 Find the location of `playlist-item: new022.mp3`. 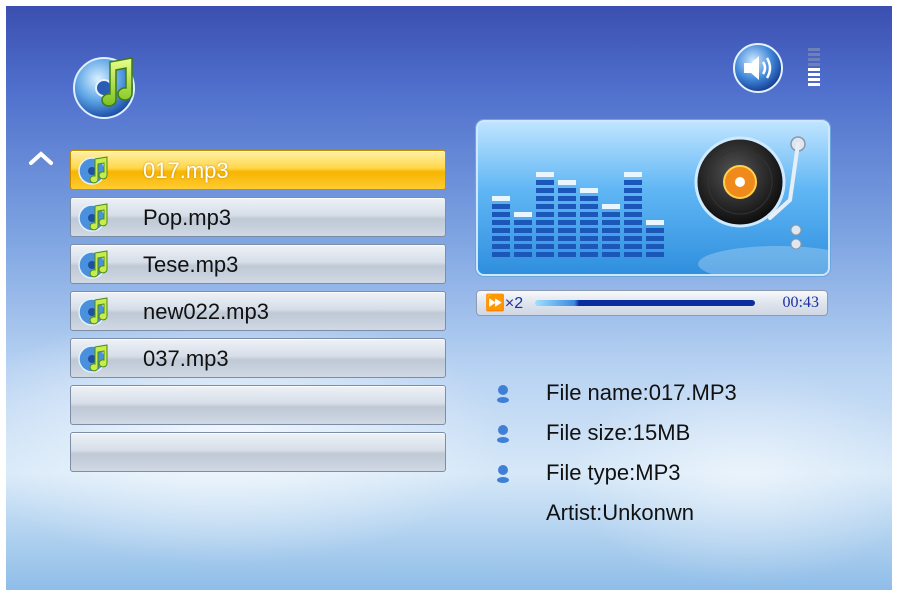

playlist-item: new022.mp3 is located at coordinates (258, 311).